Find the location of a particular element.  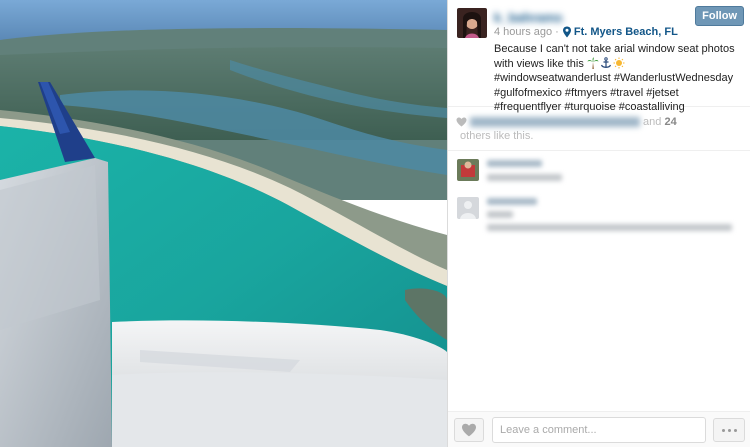

like-button is located at coordinates (469, 430).